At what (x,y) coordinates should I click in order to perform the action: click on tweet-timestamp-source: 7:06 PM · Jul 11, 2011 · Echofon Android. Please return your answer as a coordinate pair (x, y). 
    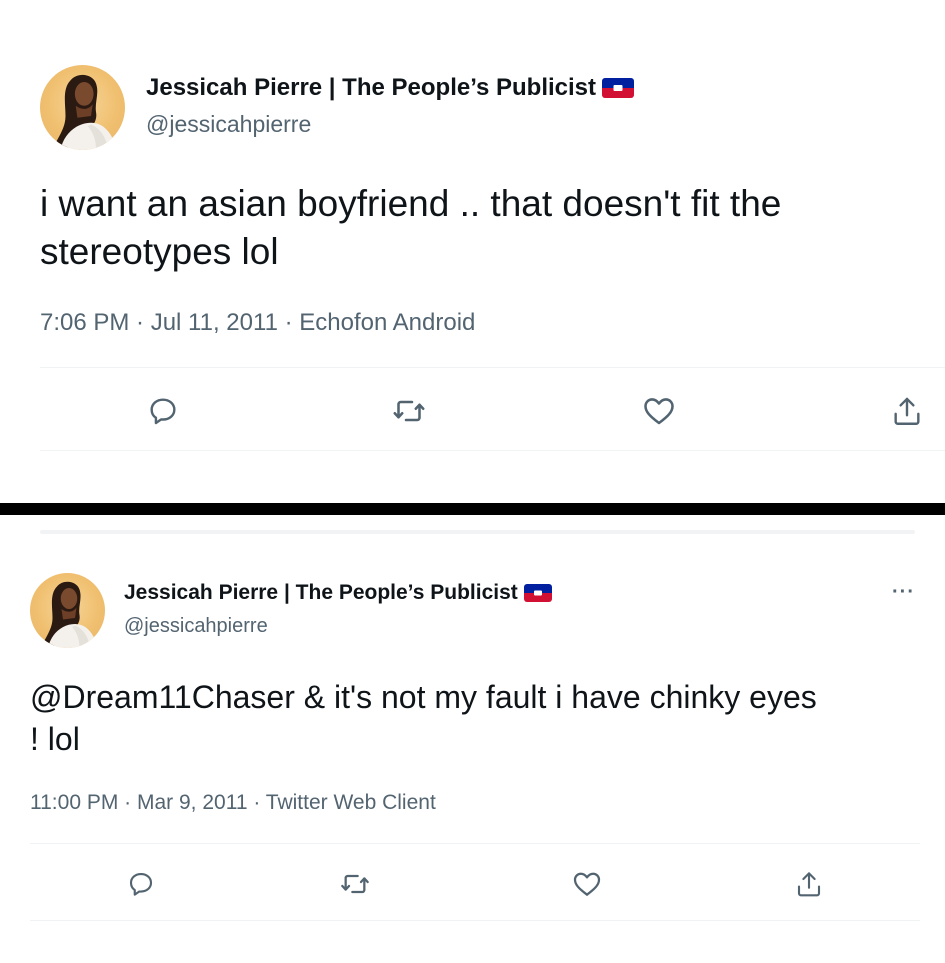
    Looking at the image, I should click on (257, 323).